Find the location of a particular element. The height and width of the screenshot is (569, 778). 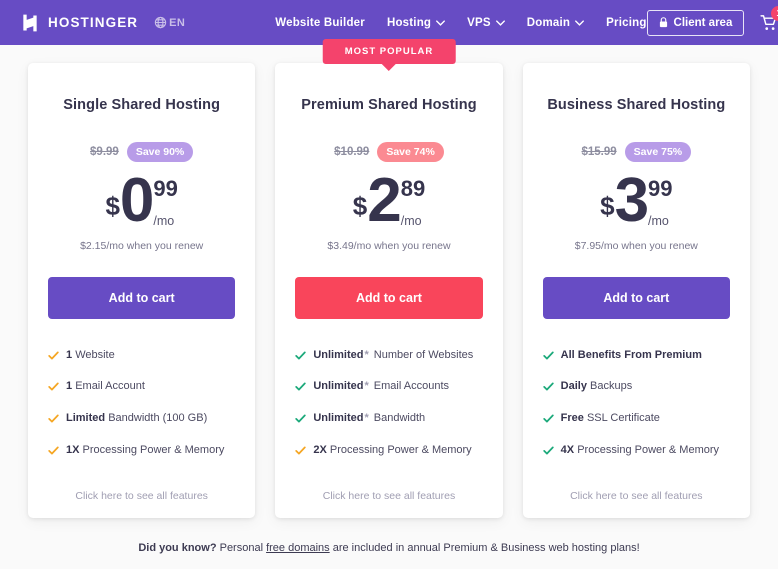

plan-renew-note: $2.15/mo when you renew is located at coordinates (142, 245).